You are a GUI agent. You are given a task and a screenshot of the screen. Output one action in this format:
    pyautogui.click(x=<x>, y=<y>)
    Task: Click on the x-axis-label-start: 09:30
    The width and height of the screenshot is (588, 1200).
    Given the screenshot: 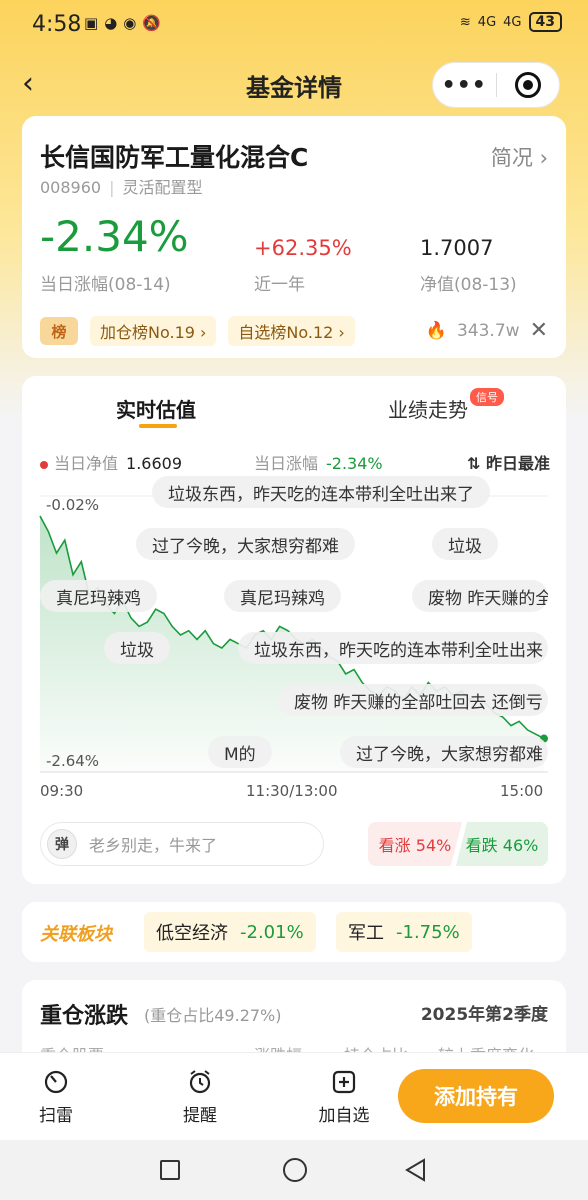 What is the action you would take?
    pyautogui.click(x=62, y=791)
    